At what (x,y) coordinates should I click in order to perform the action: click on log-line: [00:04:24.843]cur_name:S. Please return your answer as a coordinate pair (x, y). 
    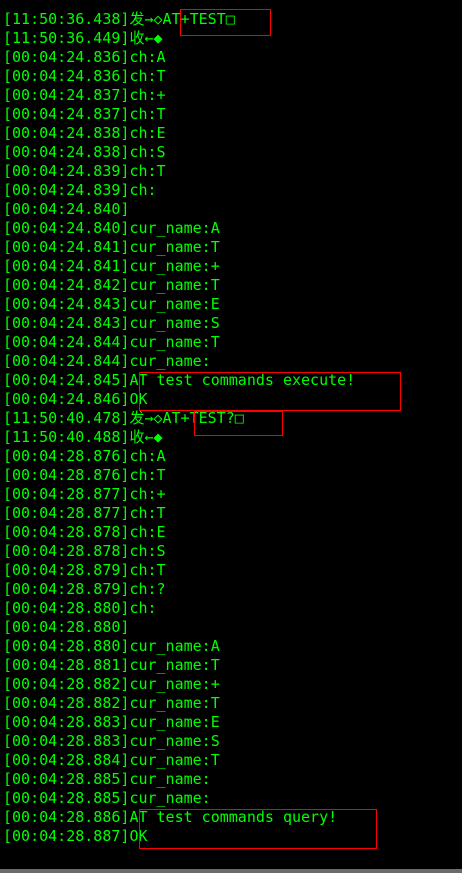
    Looking at the image, I should click on (231, 323).